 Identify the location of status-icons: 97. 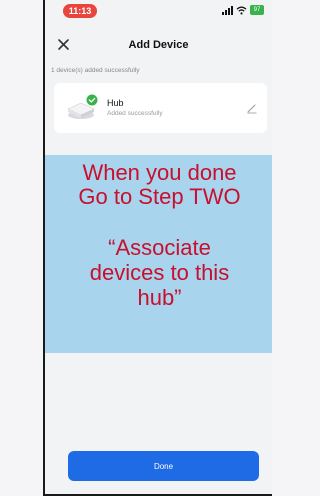
(243, 10).